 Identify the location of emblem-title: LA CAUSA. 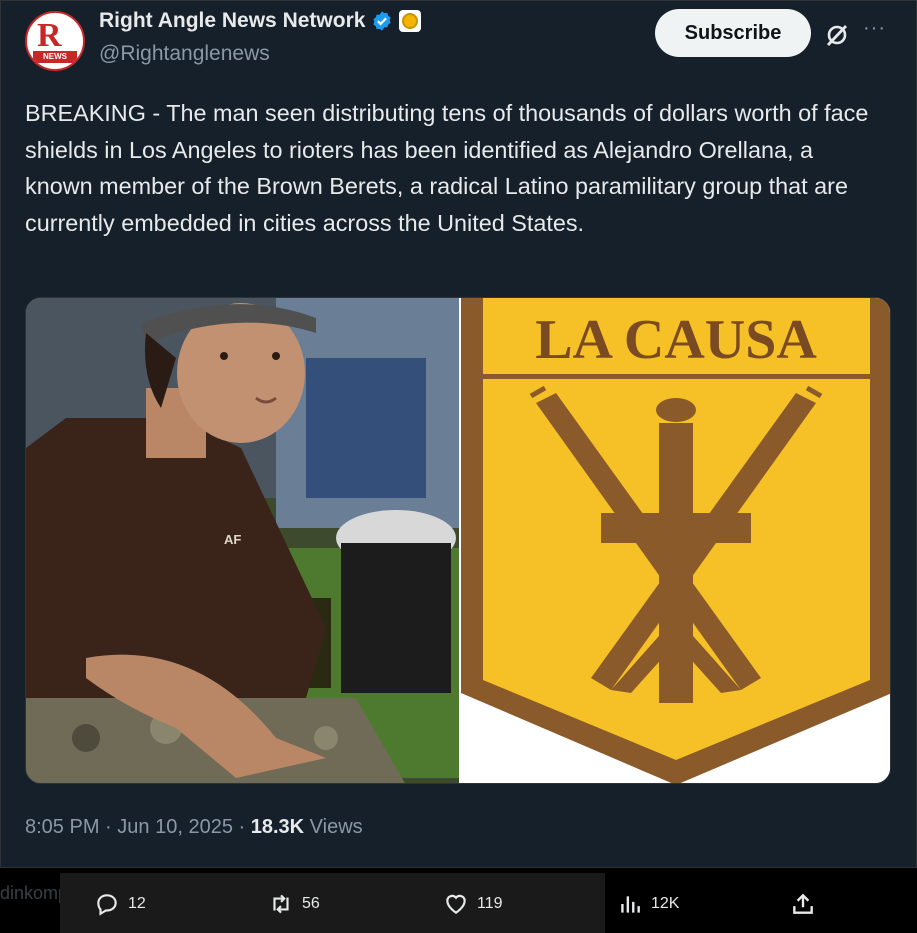
(676, 340).